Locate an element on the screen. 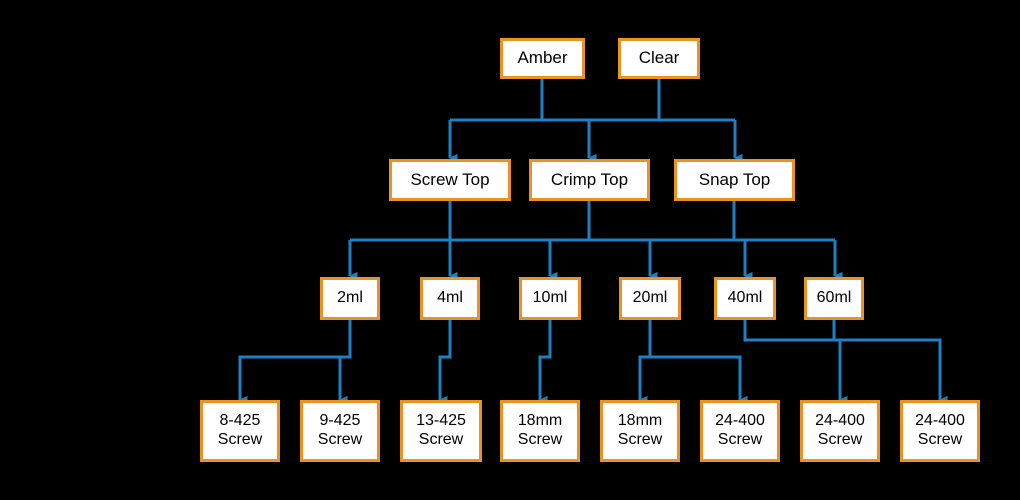  edge-60ml-to-24-400-c is located at coordinates (890, 362).